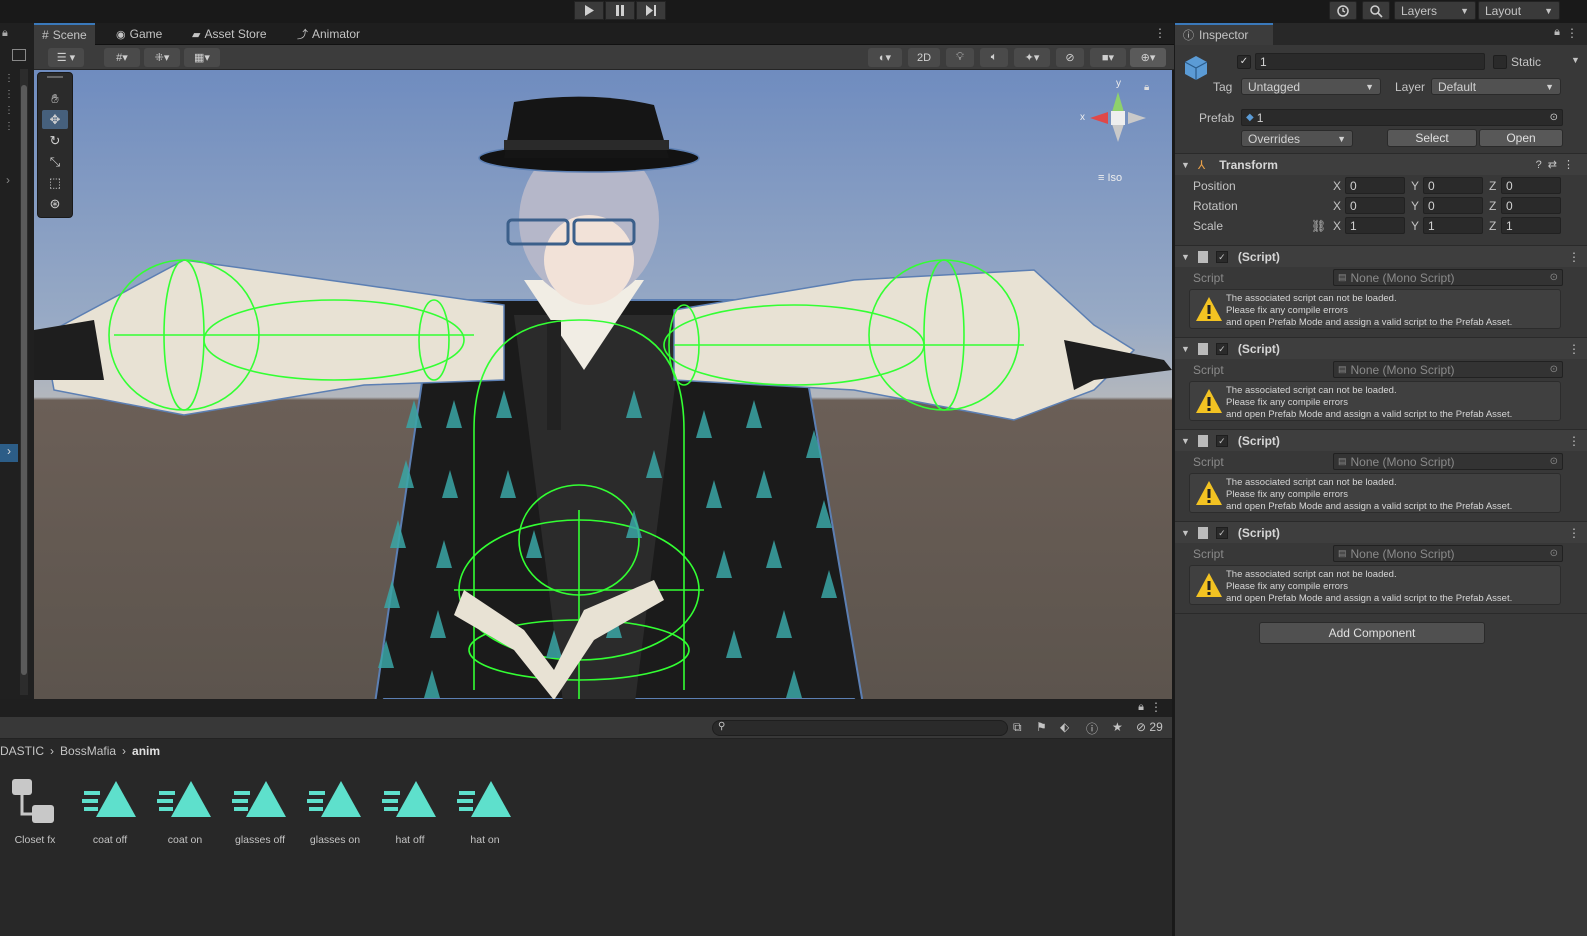 The height and width of the screenshot is (936, 1587). I want to click on effects-dropdown: ✦▾, so click(1032, 57).